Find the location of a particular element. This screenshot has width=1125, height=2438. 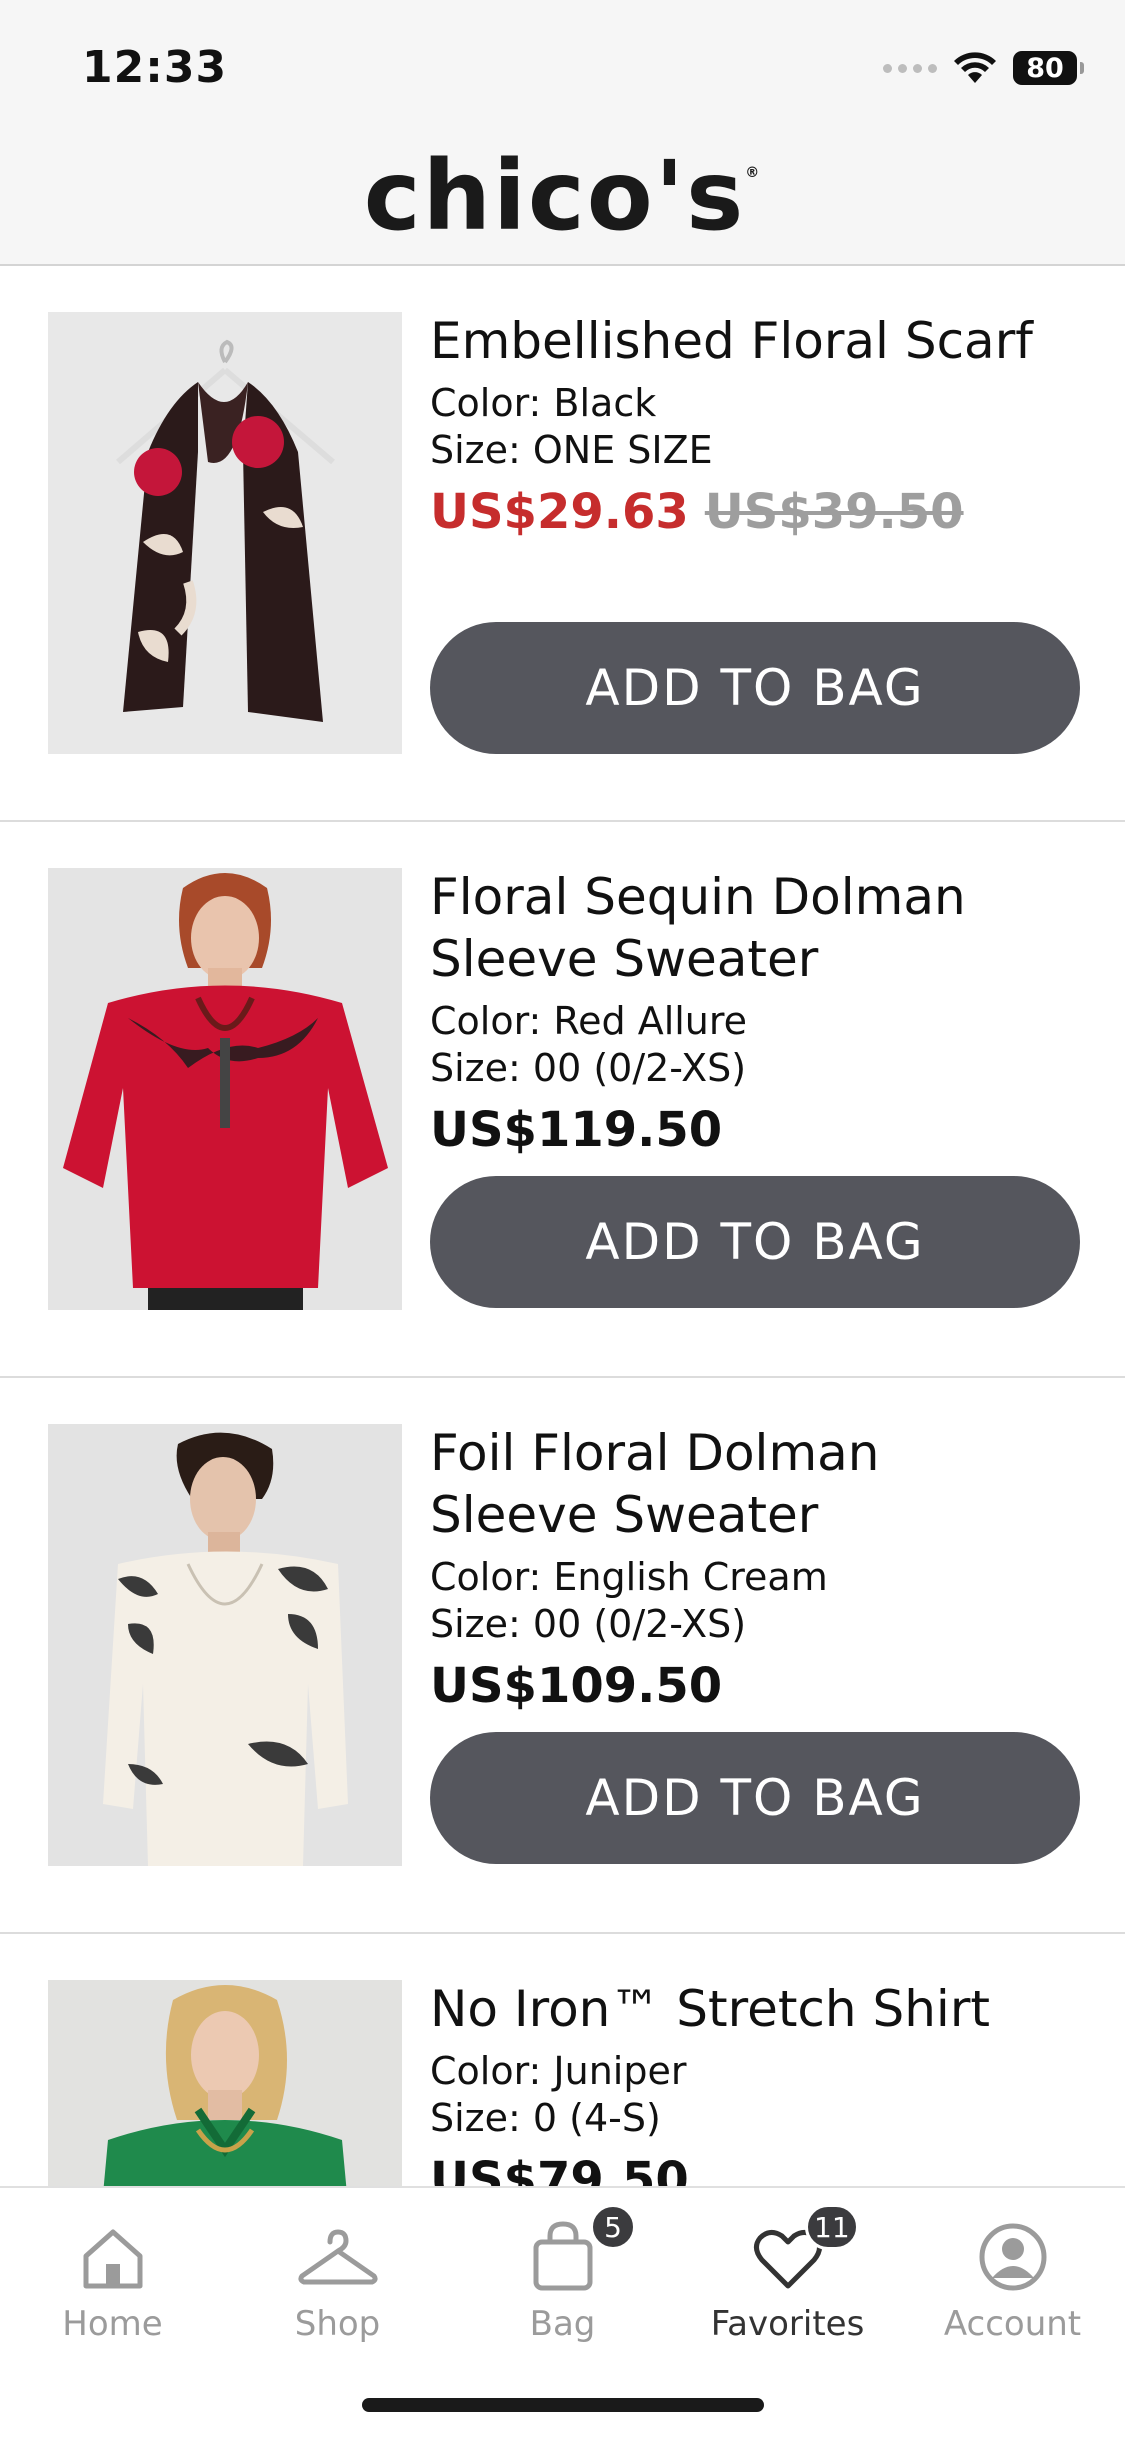

price-row: US$29.63 US$39.50 is located at coordinates (755, 512).